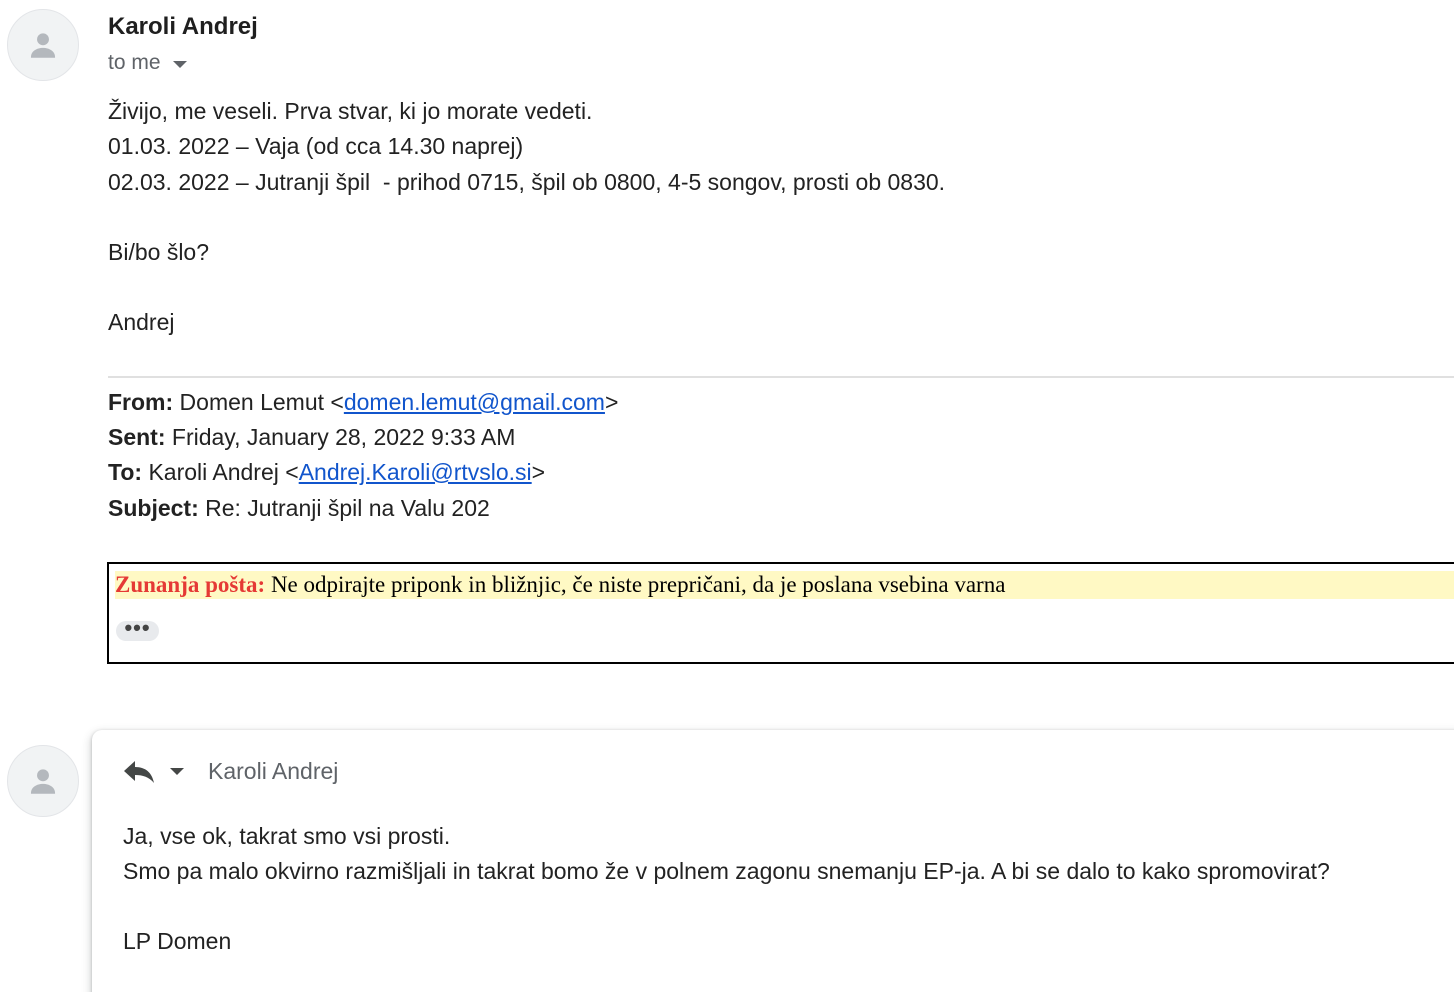 The width and height of the screenshot is (1454, 992). What do you see at coordinates (286, 836) in the screenshot?
I see `reply-body-line: Ja, vse ok, takrat smo vsi prosti.` at bounding box center [286, 836].